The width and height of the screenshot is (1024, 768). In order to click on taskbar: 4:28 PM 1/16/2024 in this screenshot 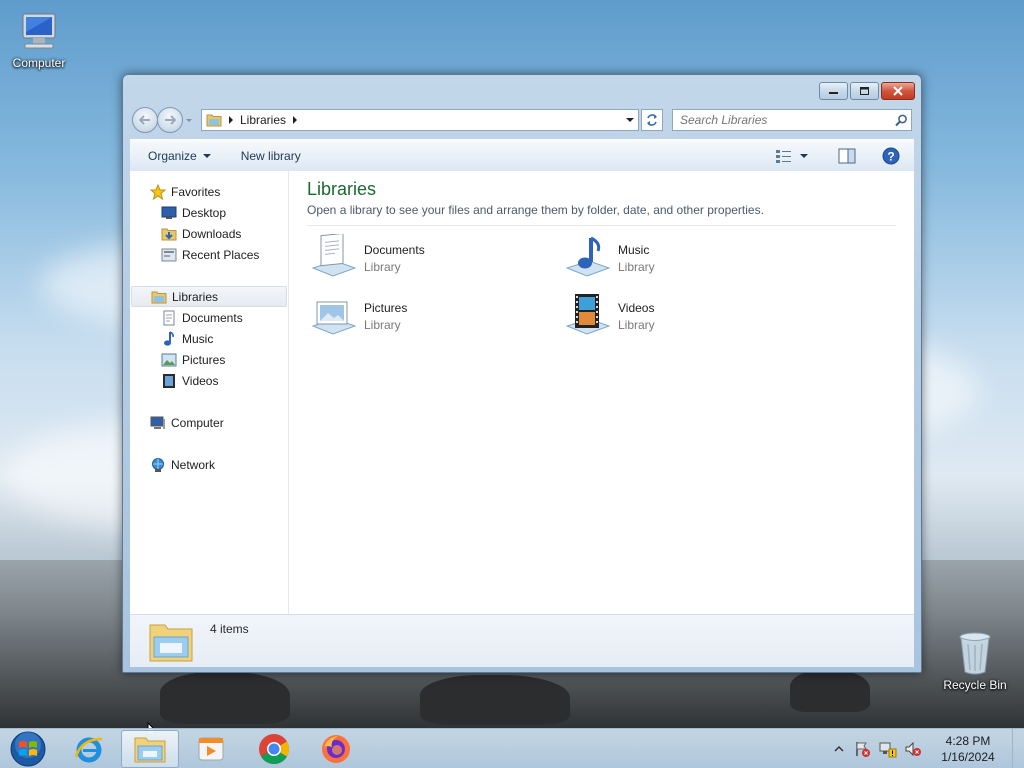, I will do `click(512, 748)`.